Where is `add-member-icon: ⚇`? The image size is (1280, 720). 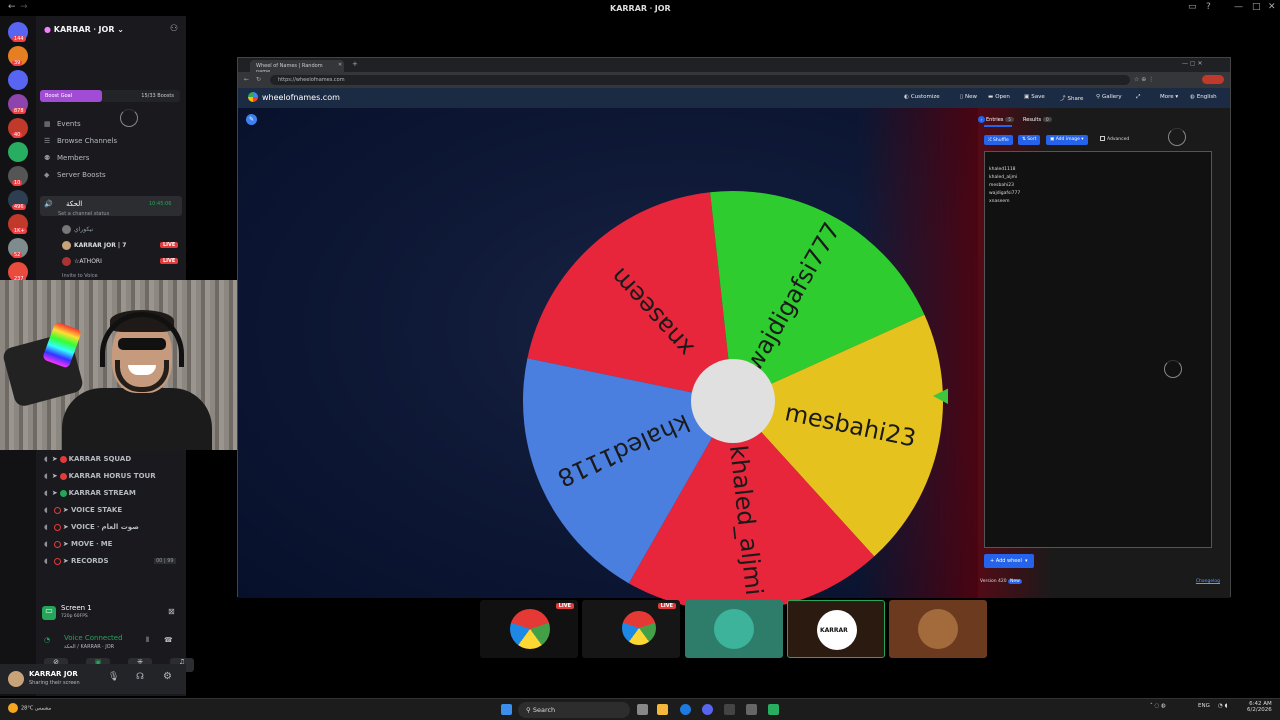
add-member-icon: ⚇ is located at coordinates (174, 29).